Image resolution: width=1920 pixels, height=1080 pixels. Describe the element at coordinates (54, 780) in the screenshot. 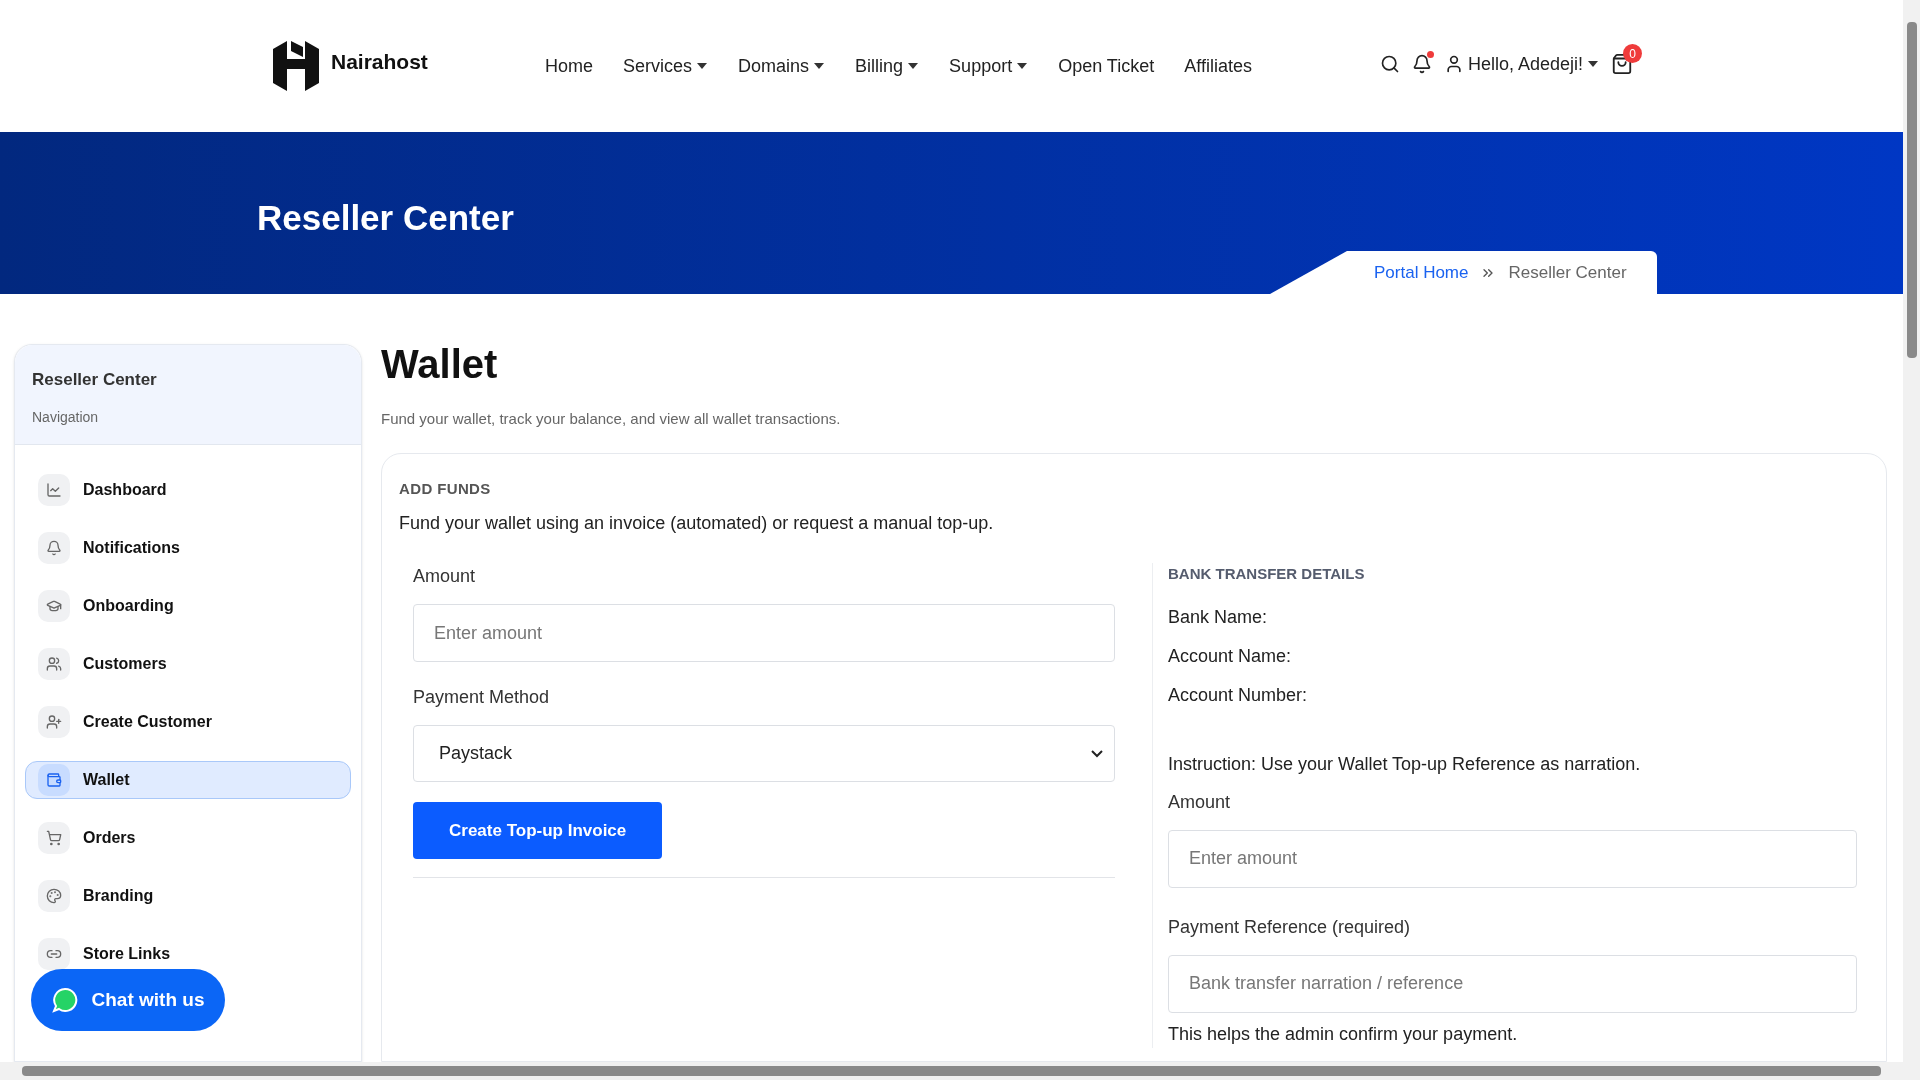

I see `wallet-icon` at that location.